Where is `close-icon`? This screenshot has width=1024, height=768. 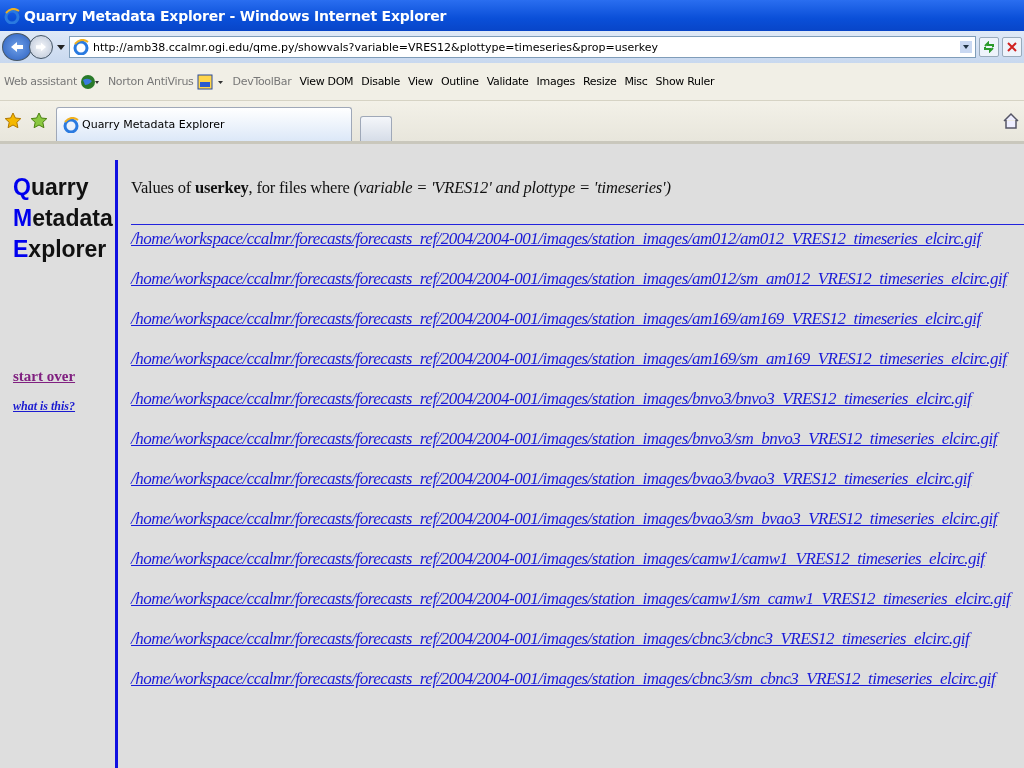
close-icon is located at coordinates (1012, 47).